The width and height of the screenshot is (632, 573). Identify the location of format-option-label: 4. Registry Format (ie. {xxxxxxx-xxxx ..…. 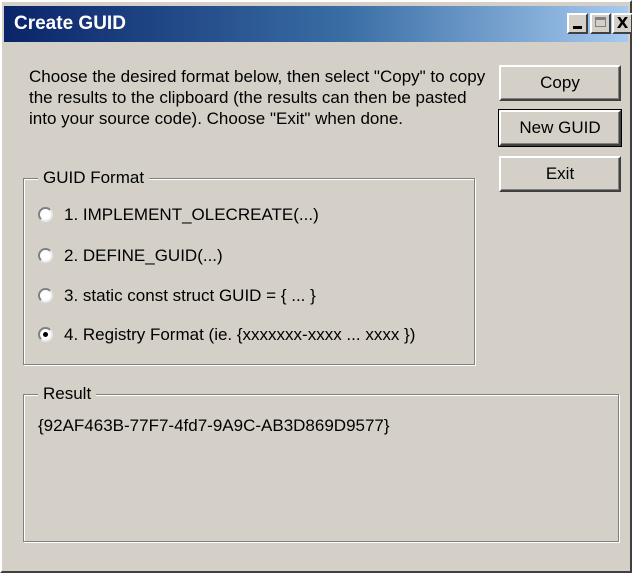
(240, 334).